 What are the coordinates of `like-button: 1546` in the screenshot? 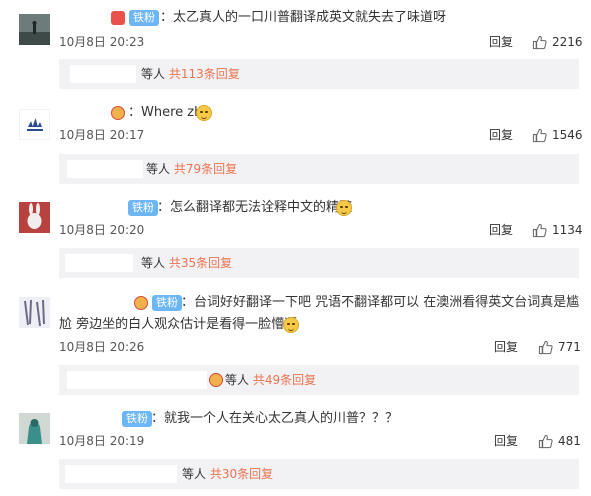 It's located at (557, 135).